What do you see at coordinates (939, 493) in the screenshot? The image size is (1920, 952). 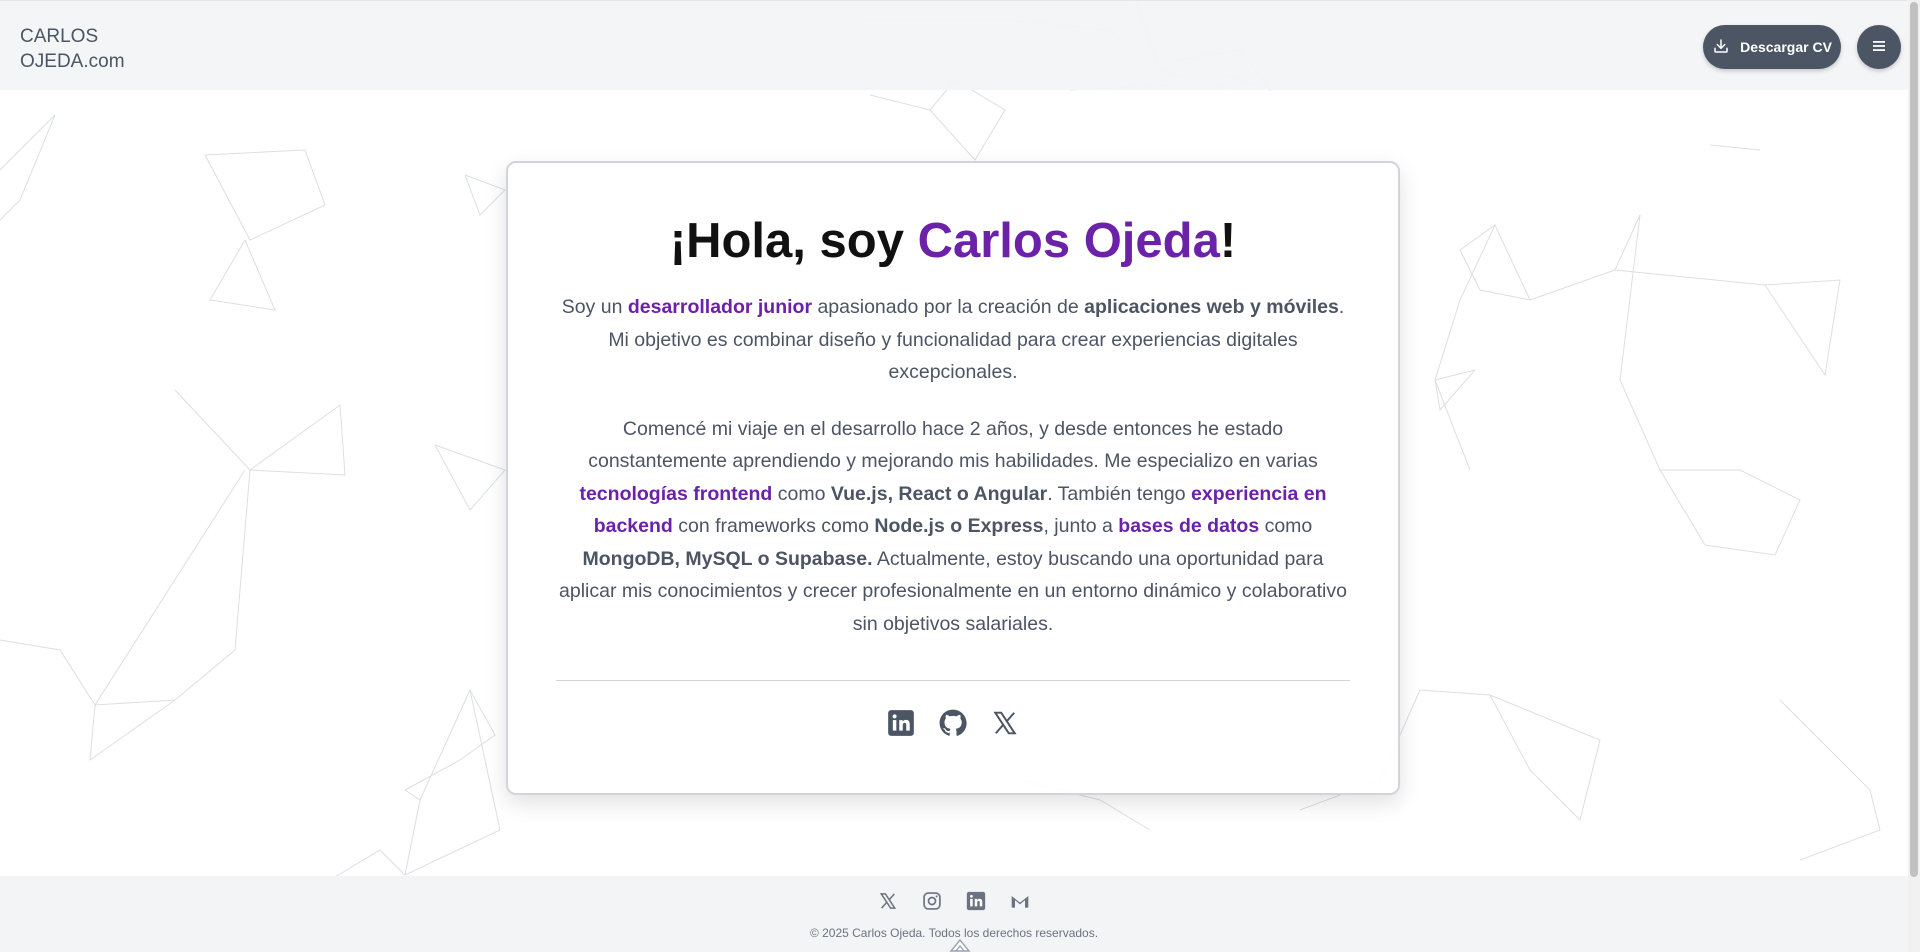 I see `intro-paragraph-2-segment: Vue.js, React o Angular` at bounding box center [939, 493].